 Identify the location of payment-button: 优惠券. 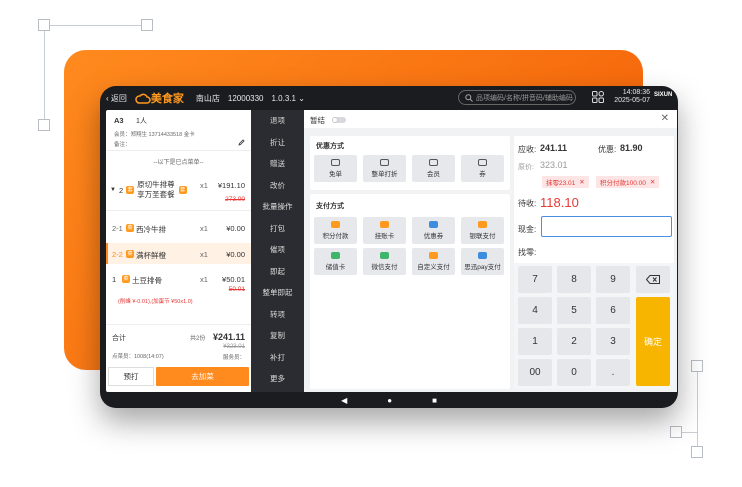
(433, 230).